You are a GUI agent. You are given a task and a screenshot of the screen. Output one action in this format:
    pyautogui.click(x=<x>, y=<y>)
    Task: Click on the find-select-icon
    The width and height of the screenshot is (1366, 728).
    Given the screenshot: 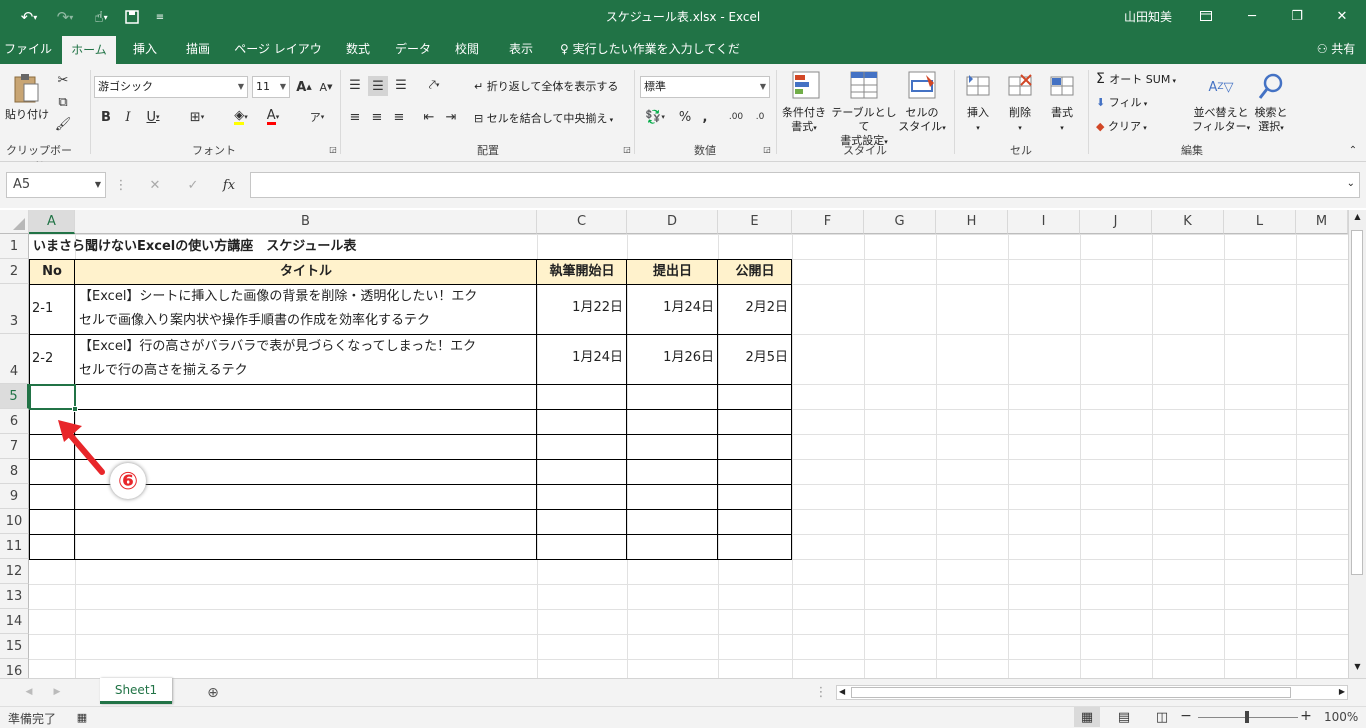 What is the action you would take?
    pyautogui.click(x=1271, y=87)
    